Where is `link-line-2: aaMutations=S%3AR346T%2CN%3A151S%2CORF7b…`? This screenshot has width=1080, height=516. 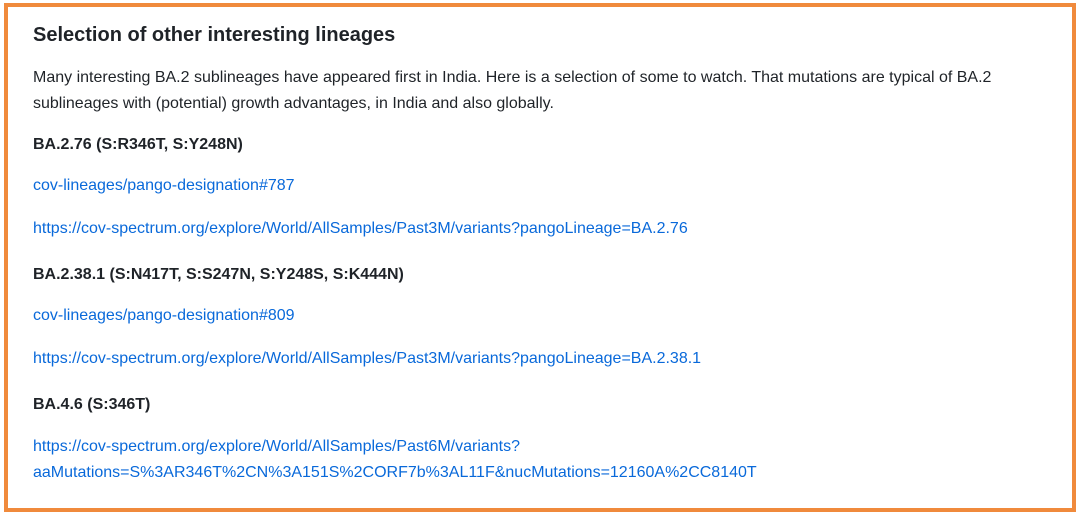
link-line-2: aaMutations=S%3AR346T%2CN%3A151S%2CORF7b… is located at coordinates (395, 472).